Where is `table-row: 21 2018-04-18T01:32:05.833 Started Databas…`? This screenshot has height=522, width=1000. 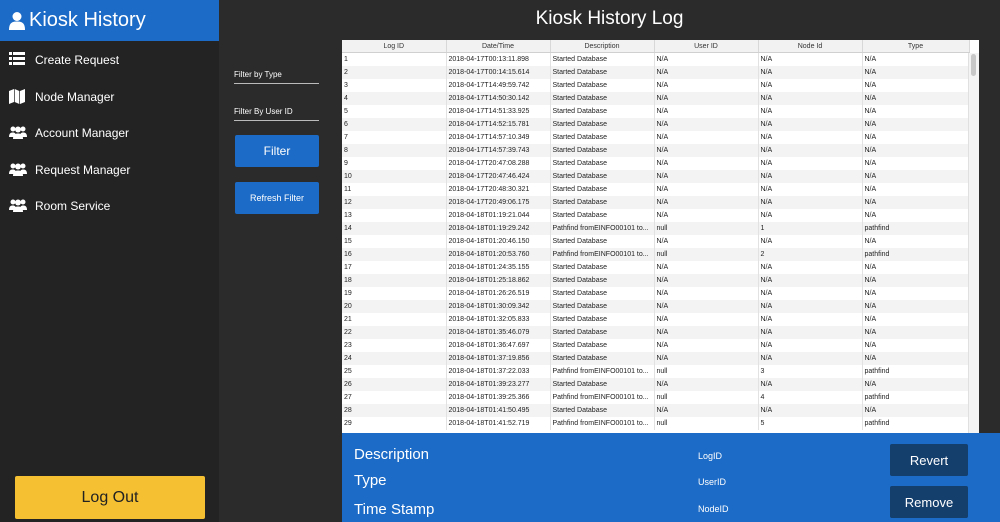
table-row: 21 2018-04-18T01:32:05.833 Started Databas… is located at coordinates (656, 319).